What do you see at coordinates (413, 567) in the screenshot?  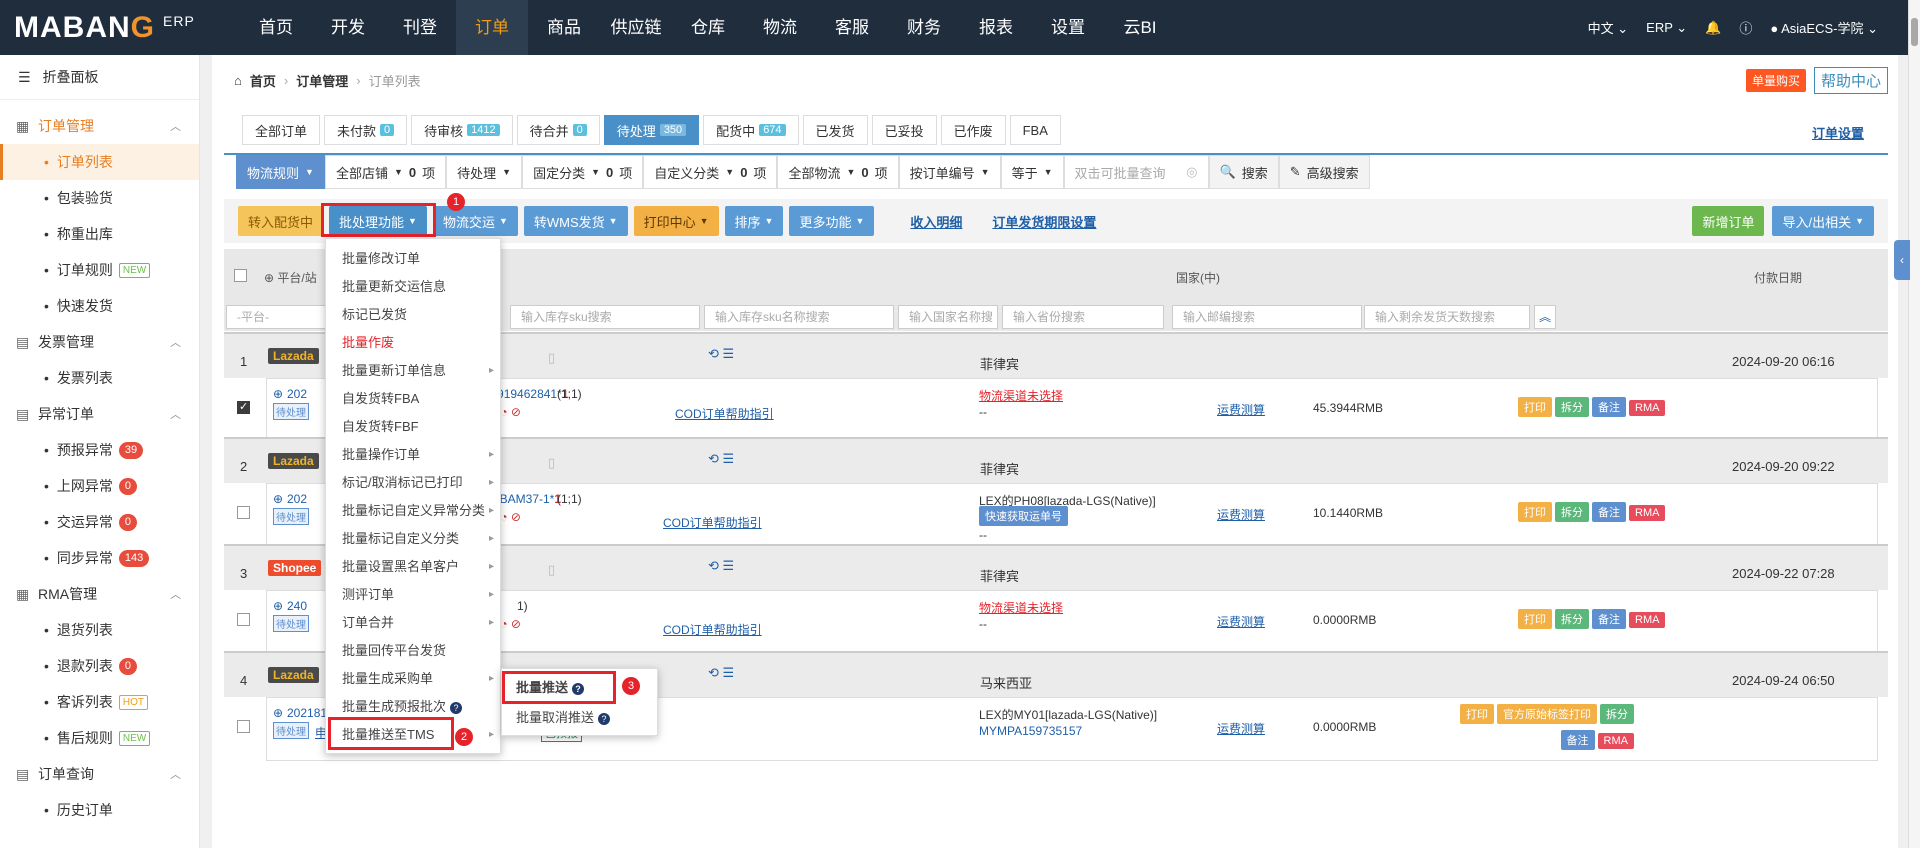 I see `batch-menu-item-11: 批量设置黑名单客户 ▸` at bounding box center [413, 567].